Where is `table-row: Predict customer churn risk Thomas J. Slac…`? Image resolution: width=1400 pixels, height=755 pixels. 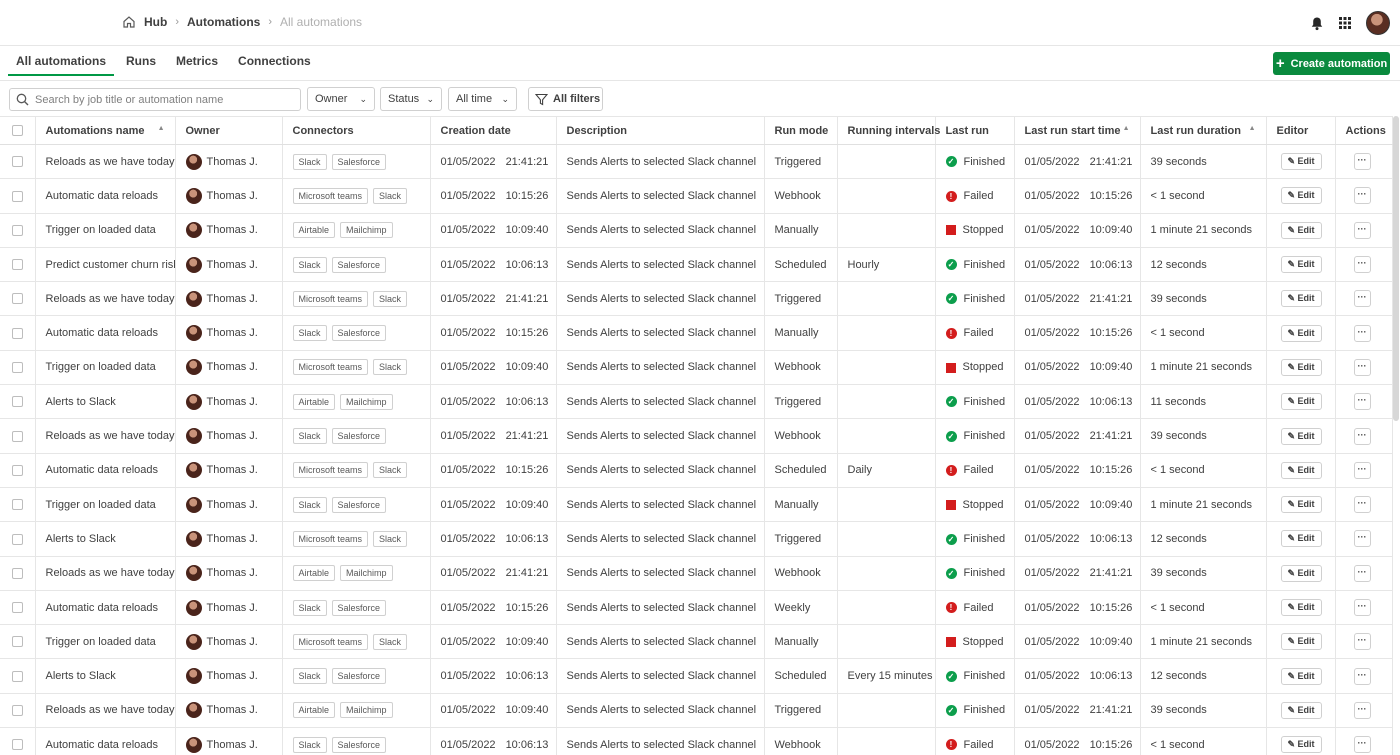
table-row: Predict customer churn risk Thomas J. Slac… is located at coordinates (696, 265).